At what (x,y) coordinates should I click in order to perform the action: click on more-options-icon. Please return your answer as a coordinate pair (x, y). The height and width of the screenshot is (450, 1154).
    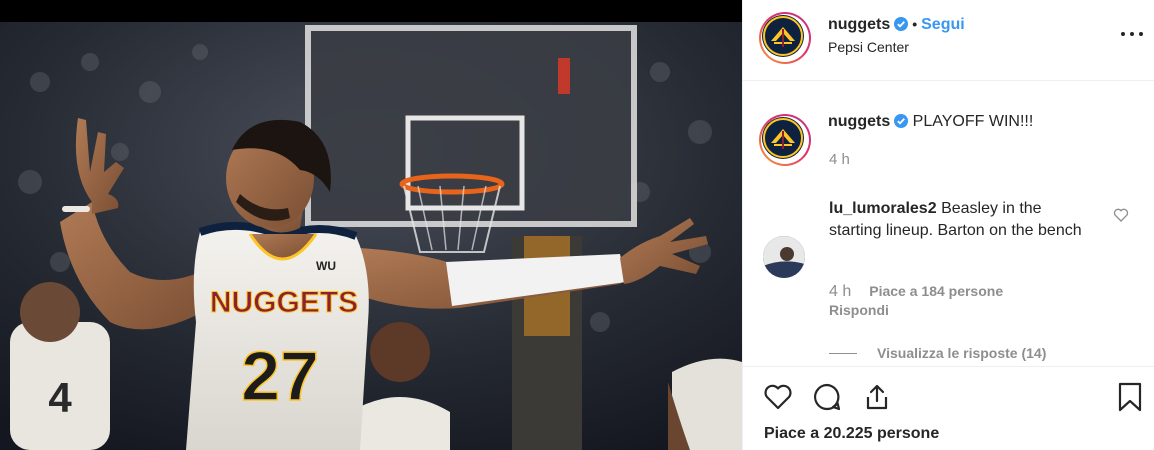
    Looking at the image, I should click on (1132, 35).